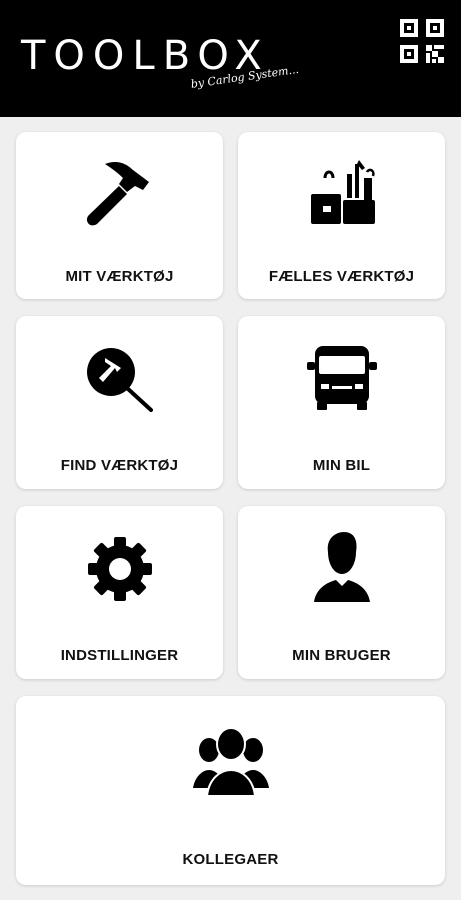 This screenshot has width=461, height=900. Describe the element at coordinates (145, 56) in the screenshot. I see `app-logo: TOOLBOX` at that location.